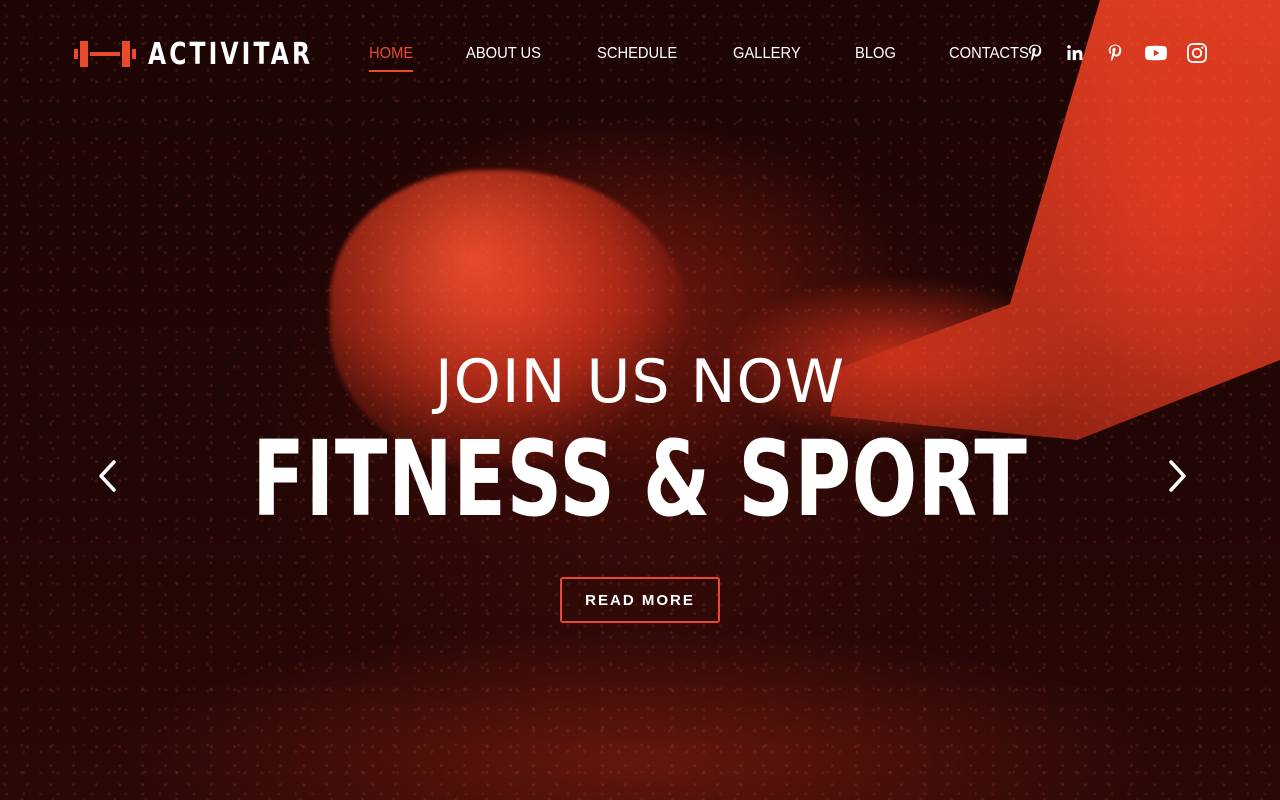 The image size is (1280, 800). What do you see at coordinates (1178, 476) in the screenshot?
I see `chevron-right-icon` at bounding box center [1178, 476].